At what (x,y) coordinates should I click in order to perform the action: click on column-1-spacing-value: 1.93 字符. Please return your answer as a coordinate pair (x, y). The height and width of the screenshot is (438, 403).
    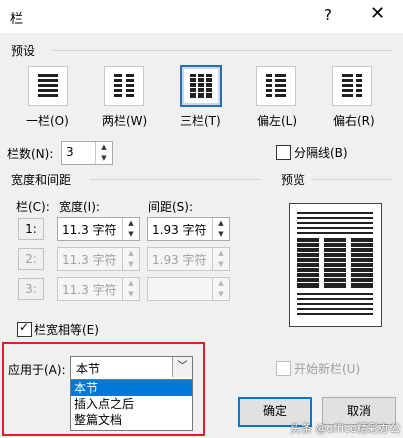
    Looking at the image, I should click on (179, 230).